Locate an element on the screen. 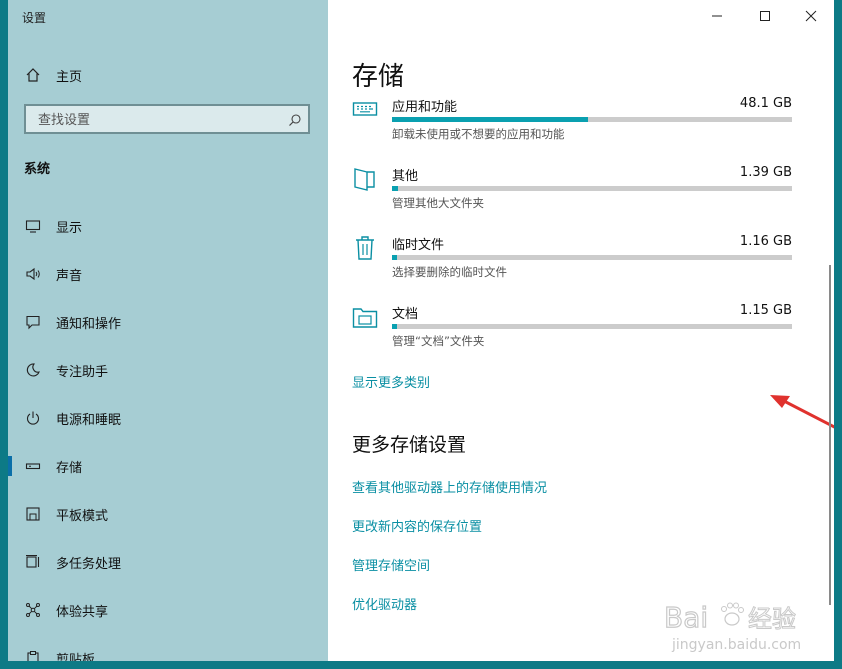 This screenshot has width=842, height=669. sidebar-item-label: 声音 is located at coordinates (69, 276).